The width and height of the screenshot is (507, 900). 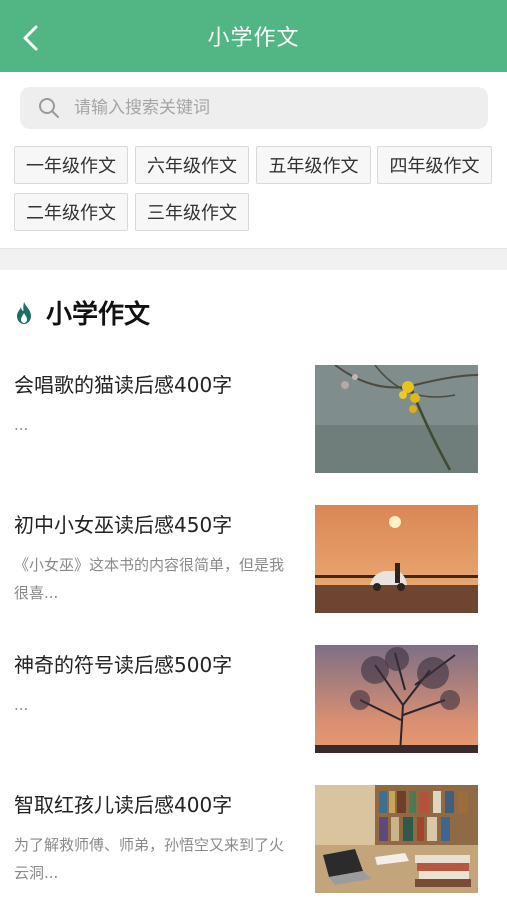 I want to click on article-title: 智取红孩儿读后感400字, so click(x=123, y=805).